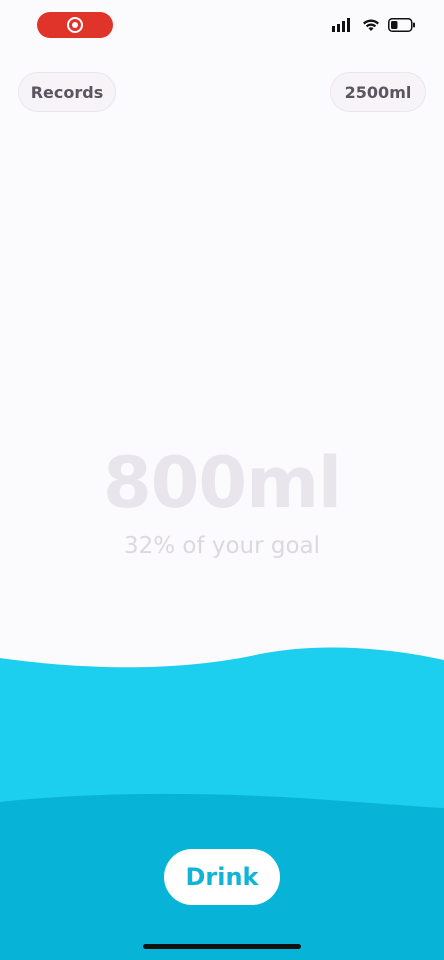 This screenshot has width=444, height=960. I want to click on cellular-signal-icon, so click(341, 25).